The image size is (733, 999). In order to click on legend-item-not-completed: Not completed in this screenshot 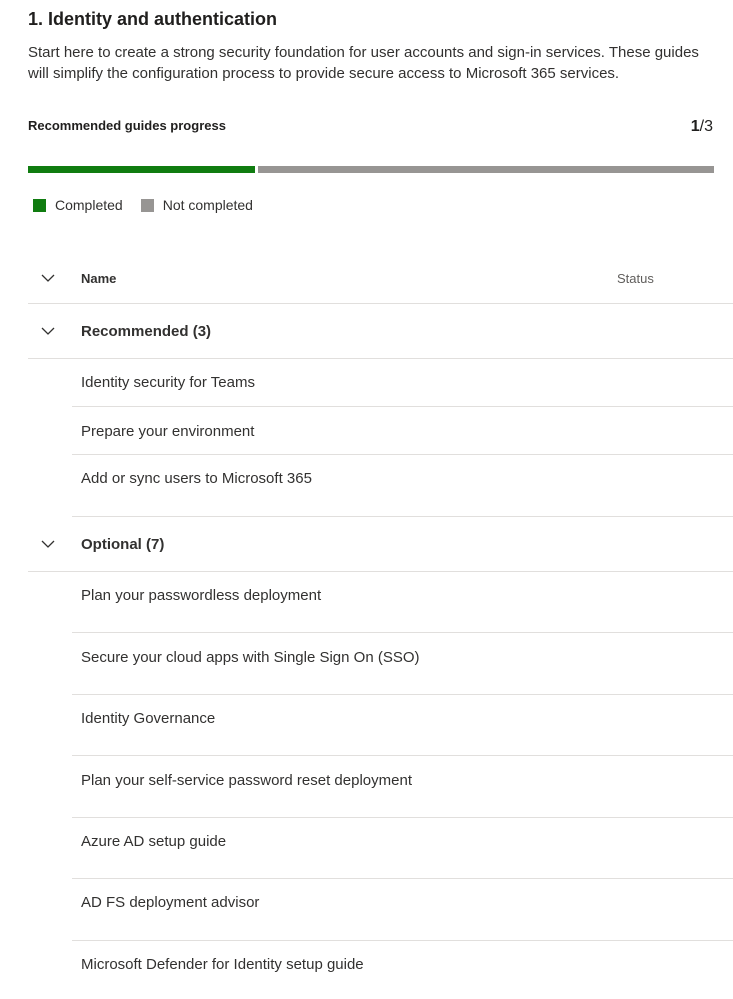, I will do `click(196, 205)`.